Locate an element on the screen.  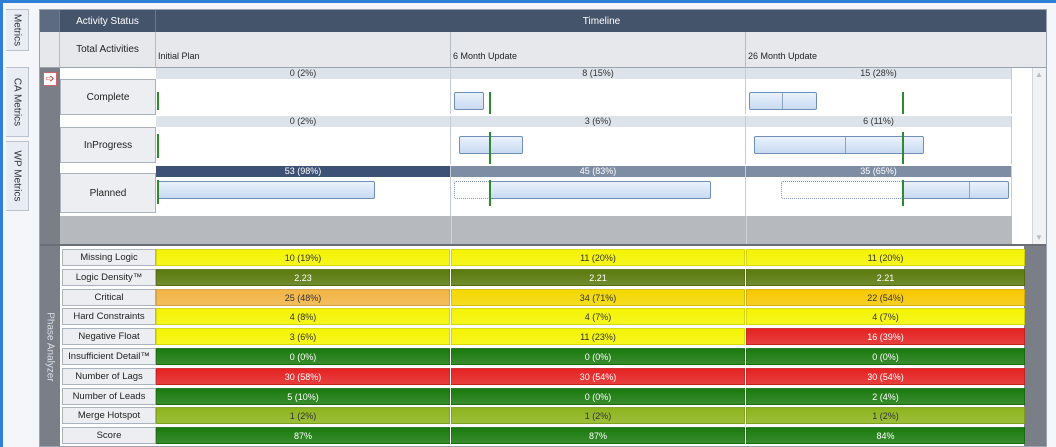
metric-cell: 34 (71%) is located at coordinates (598, 297).